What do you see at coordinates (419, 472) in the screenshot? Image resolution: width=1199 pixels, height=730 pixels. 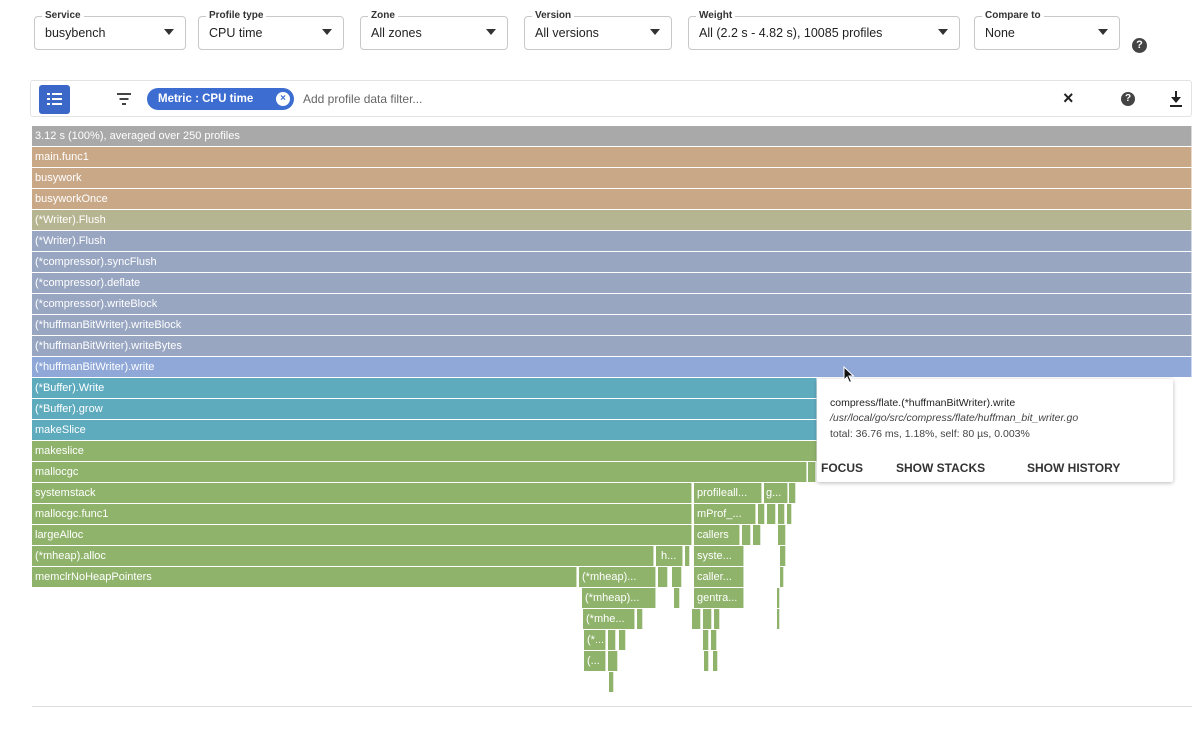 I see `flame-frame: mallocgc` at bounding box center [419, 472].